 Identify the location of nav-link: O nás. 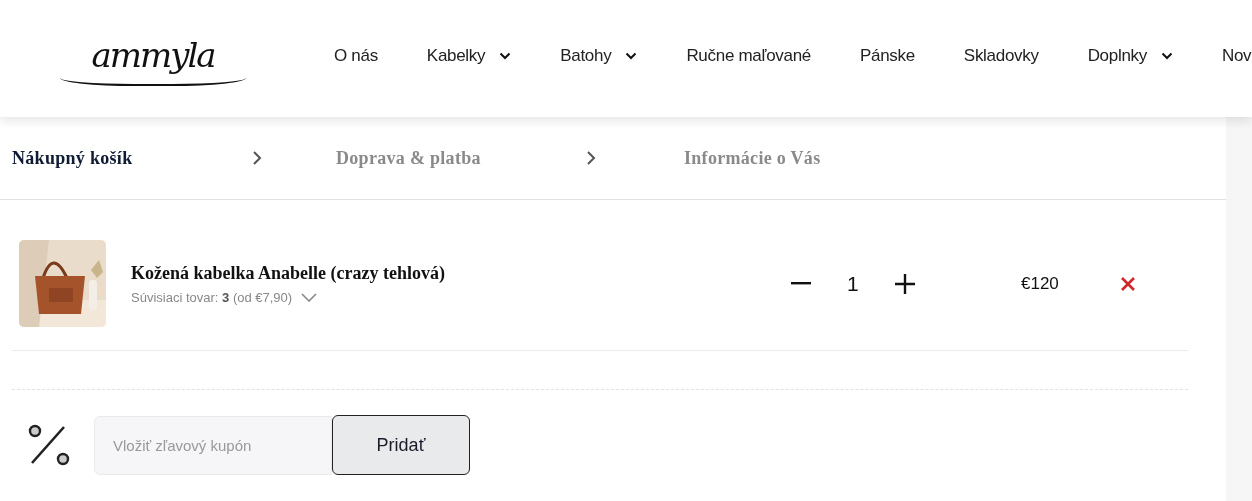
(356, 56).